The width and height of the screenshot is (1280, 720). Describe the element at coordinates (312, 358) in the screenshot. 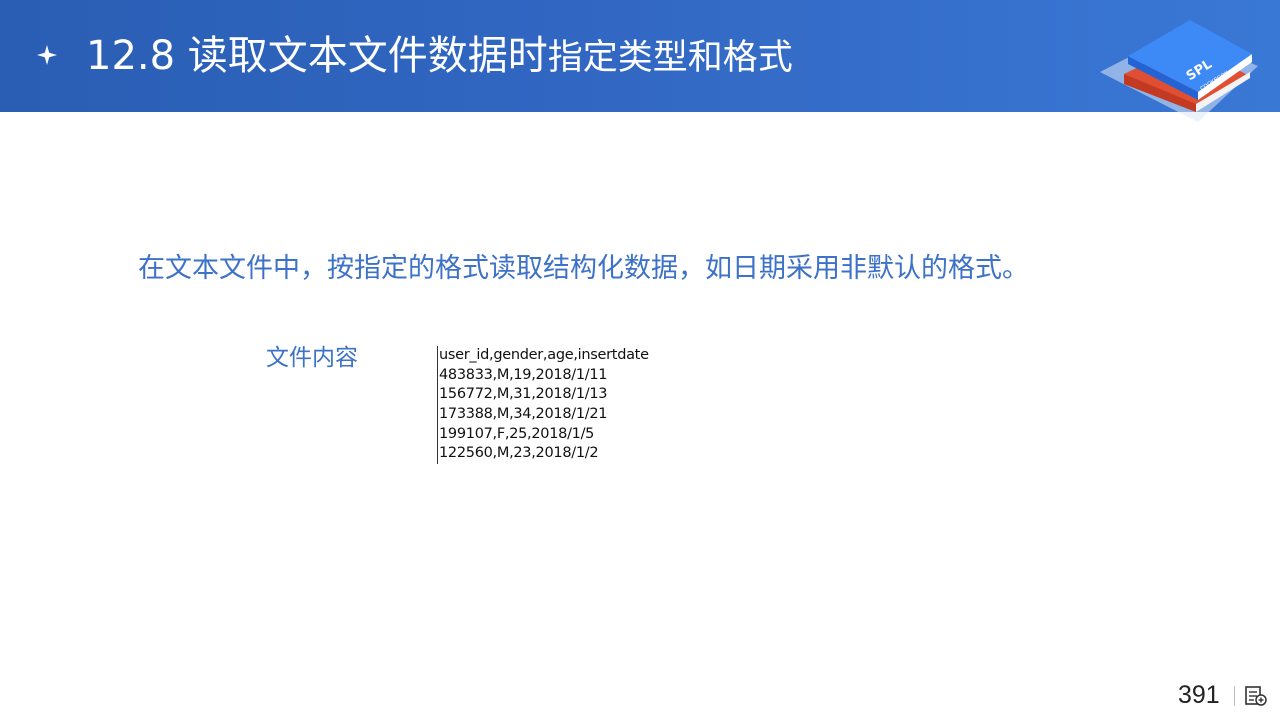

I see `file-content-label: 文件内容` at that location.